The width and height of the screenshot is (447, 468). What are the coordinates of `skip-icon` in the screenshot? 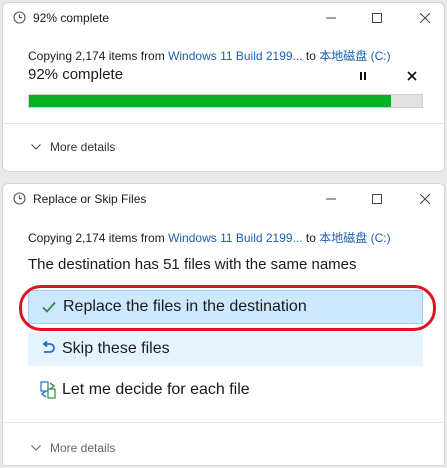 It's located at (48, 349).